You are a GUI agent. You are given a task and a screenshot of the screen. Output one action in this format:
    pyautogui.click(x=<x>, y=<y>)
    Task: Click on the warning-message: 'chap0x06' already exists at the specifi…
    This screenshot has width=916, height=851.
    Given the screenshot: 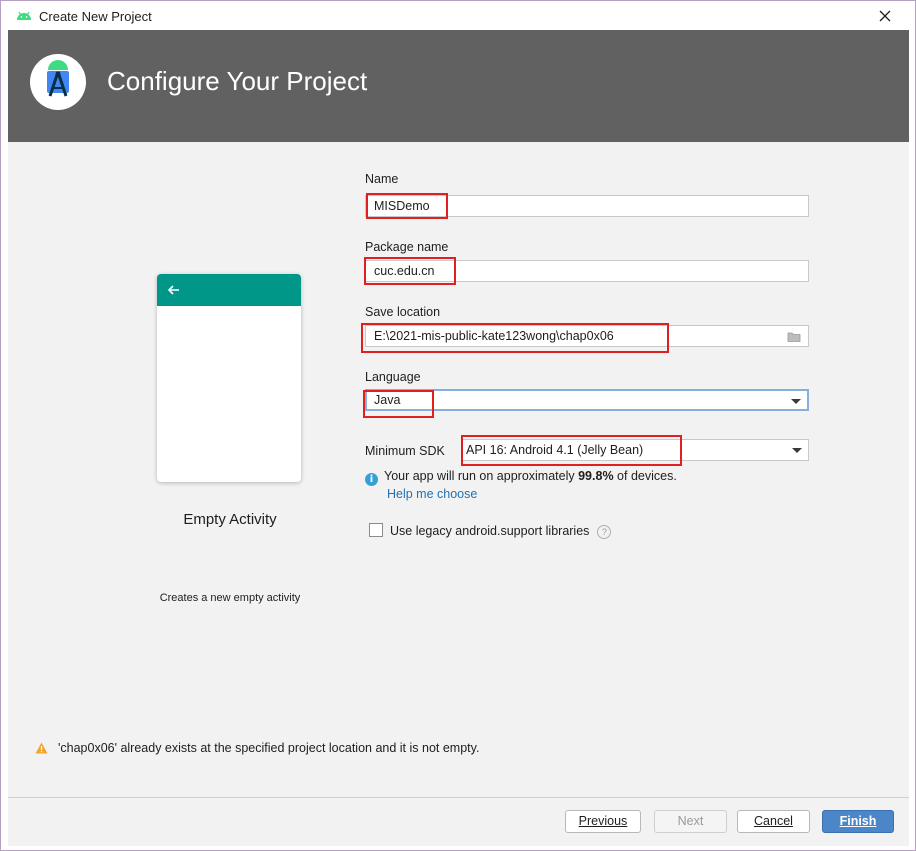 What is the action you would take?
    pyautogui.click(x=257, y=748)
    